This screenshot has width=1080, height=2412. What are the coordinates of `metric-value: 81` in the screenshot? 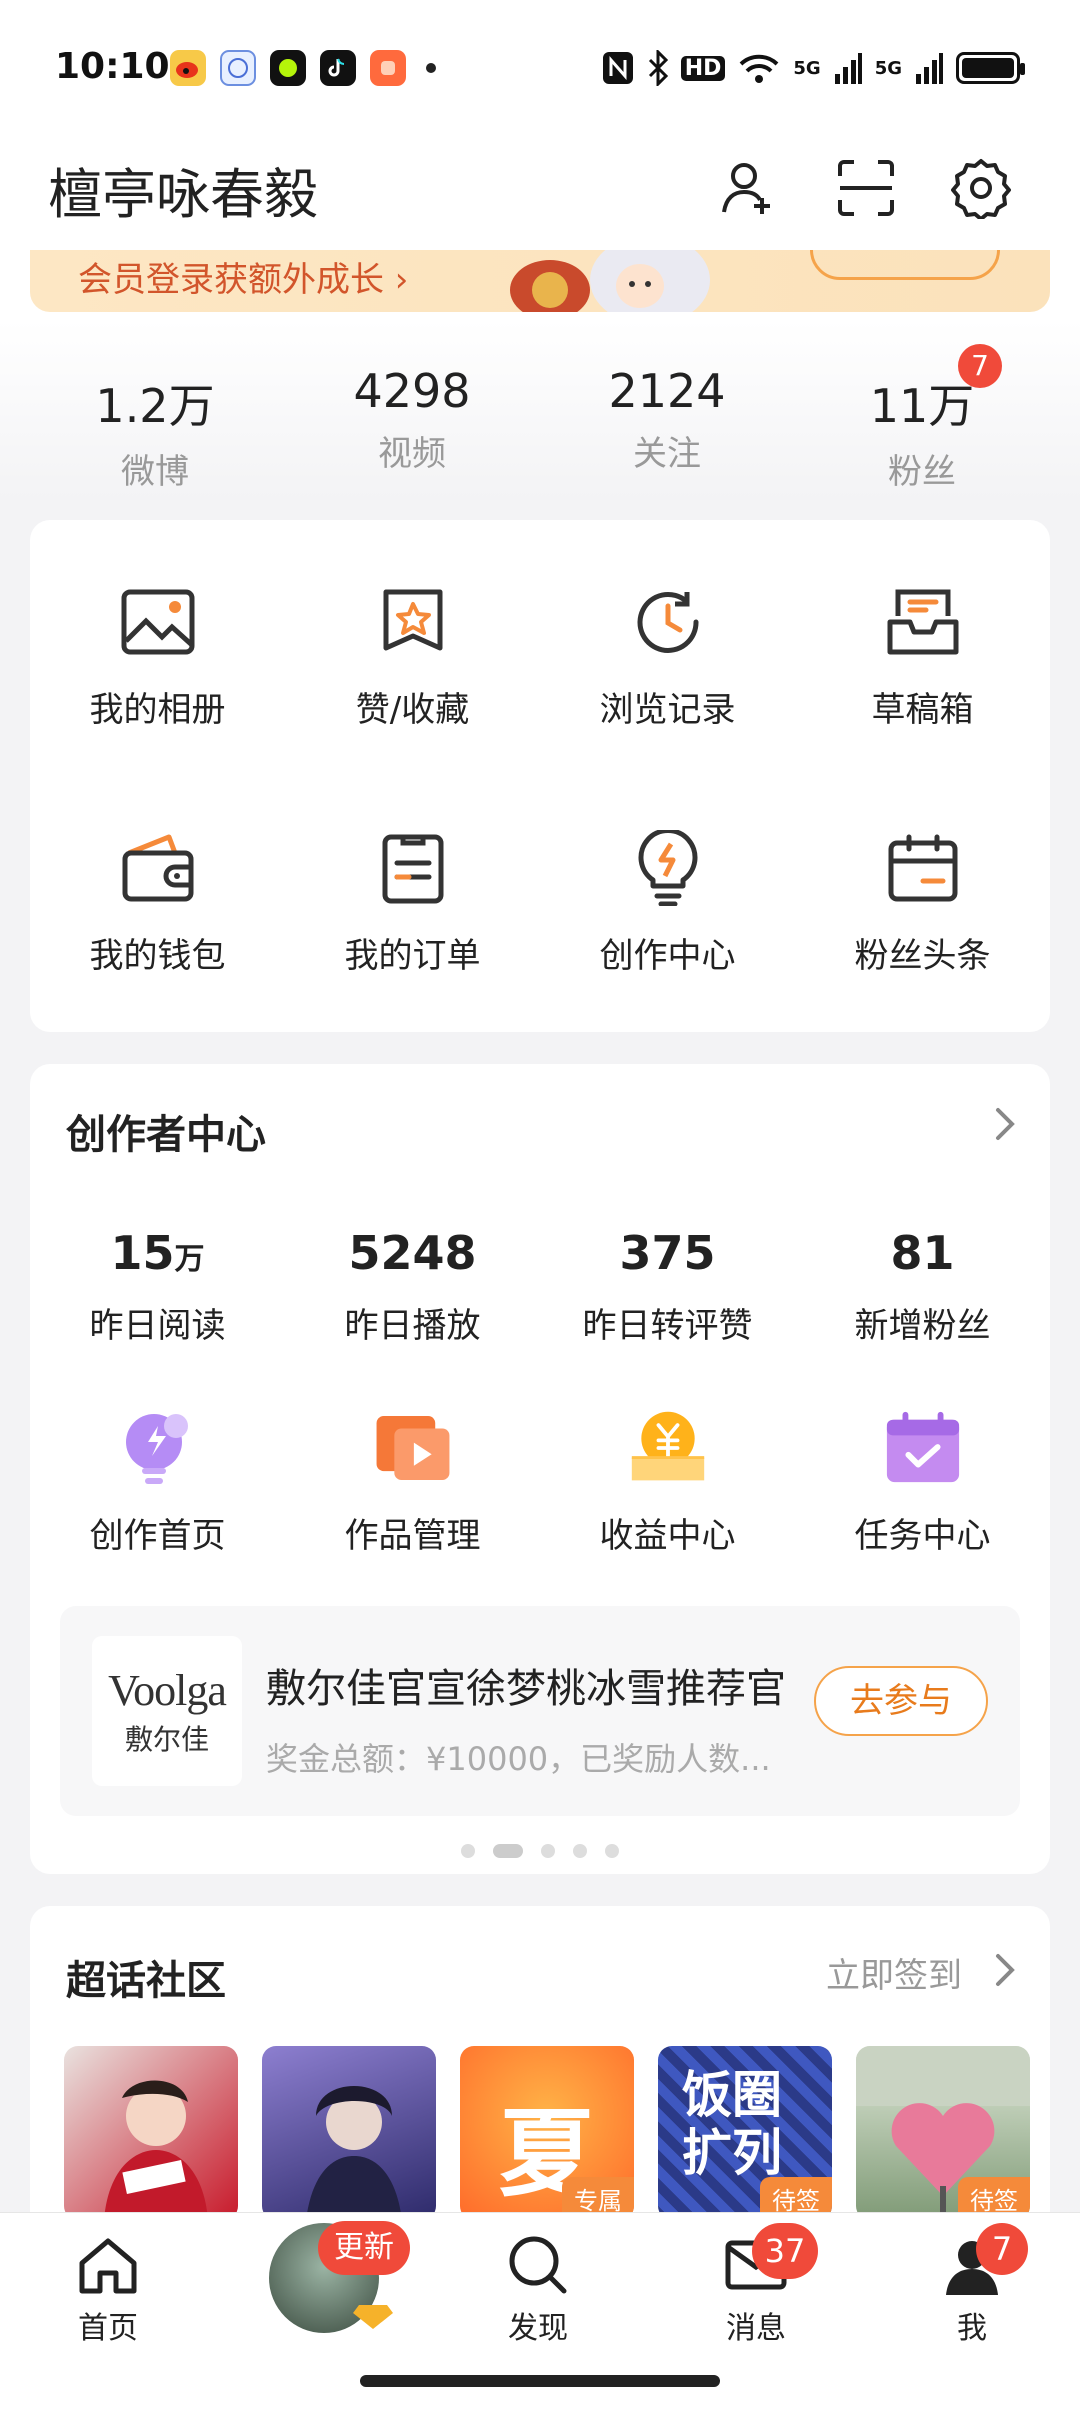 It's located at (922, 1253).